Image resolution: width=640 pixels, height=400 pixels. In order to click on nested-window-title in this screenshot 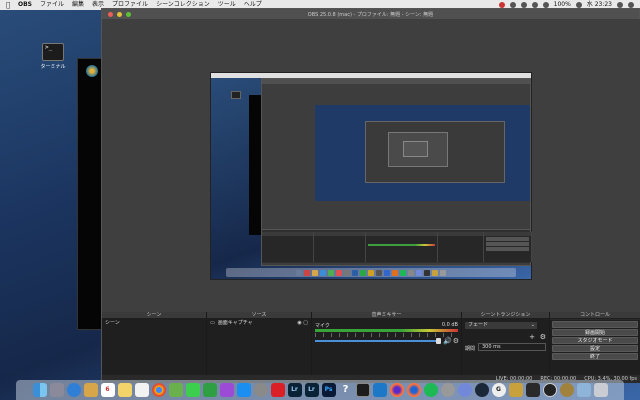, I will do `click(396, 81)`.